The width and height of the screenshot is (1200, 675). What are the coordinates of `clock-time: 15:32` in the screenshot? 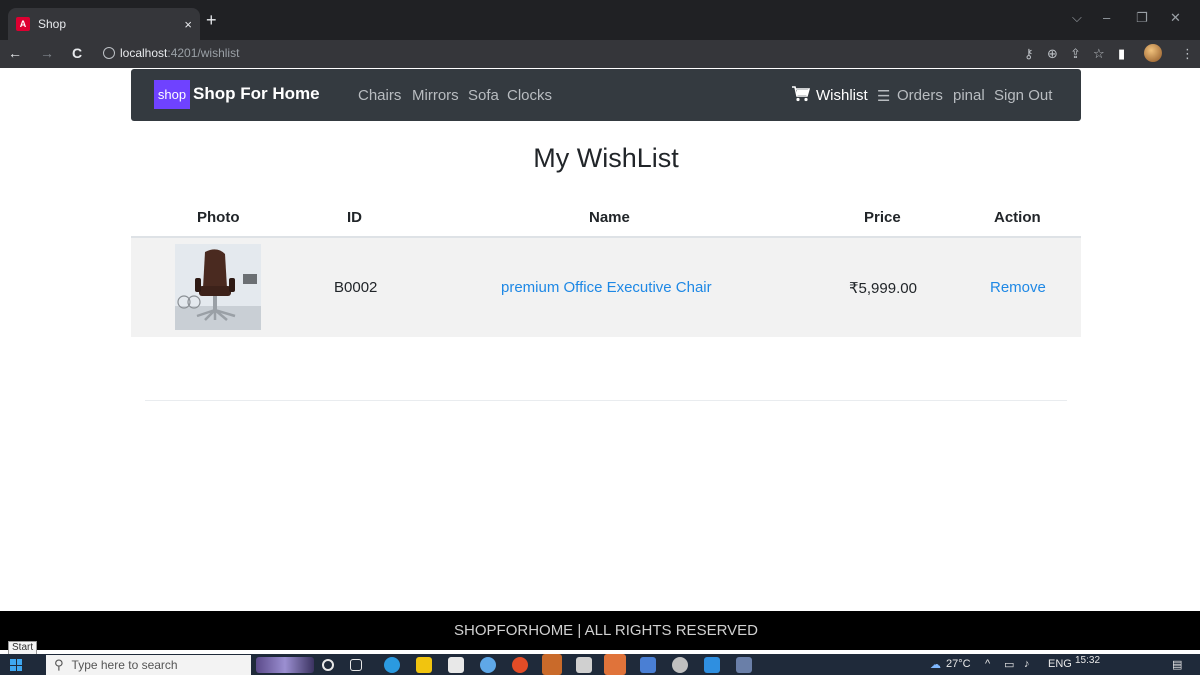 It's located at (1087, 660).